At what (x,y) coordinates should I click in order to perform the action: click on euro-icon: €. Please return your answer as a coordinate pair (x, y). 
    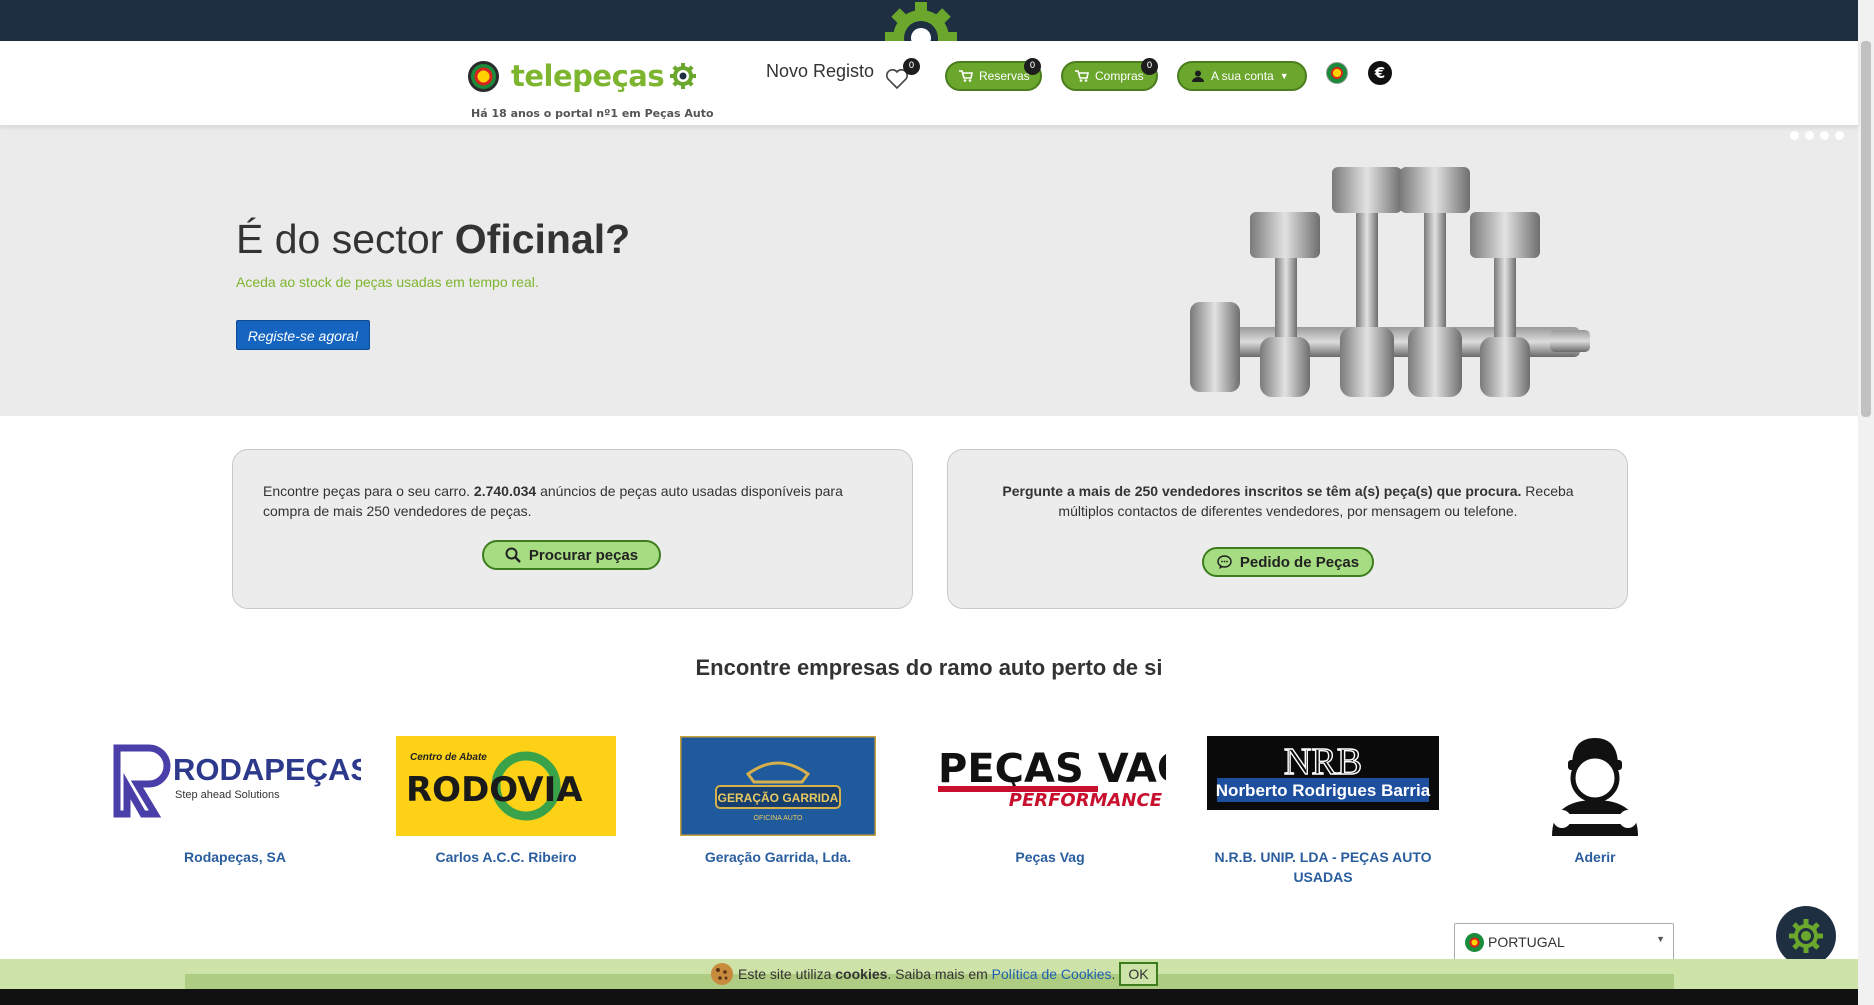
    Looking at the image, I should click on (1380, 73).